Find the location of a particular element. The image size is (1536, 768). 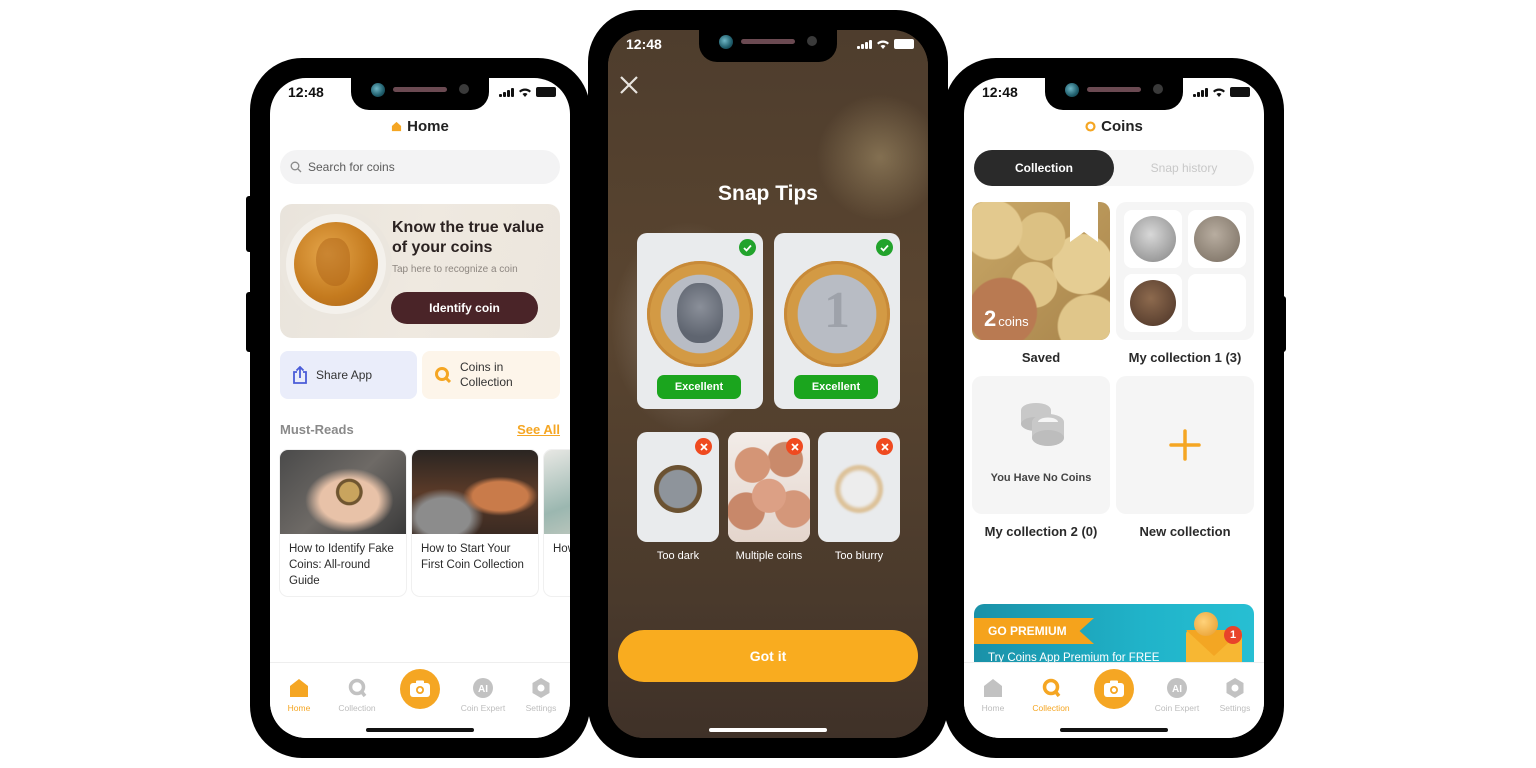

identify-coin-button: Identify coin is located at coordinates (464, 308).